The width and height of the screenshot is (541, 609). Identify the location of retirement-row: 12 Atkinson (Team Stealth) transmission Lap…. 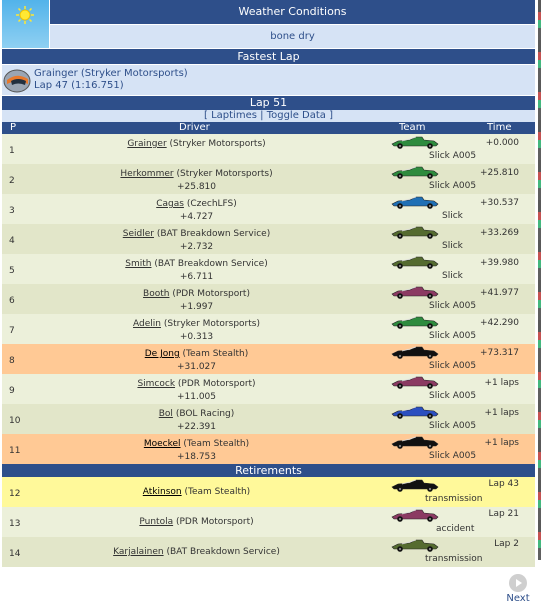
(268, 492).